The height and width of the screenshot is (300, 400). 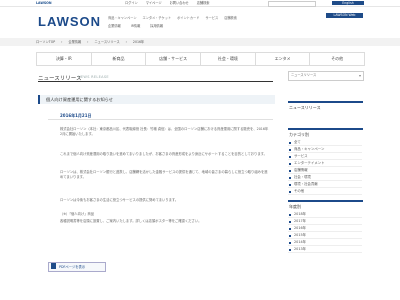 What do you see at coordinates (72, 266) in the screenshot?
I see `pdf-button-label: PDFページを表示` at bounding box center [72, 266].